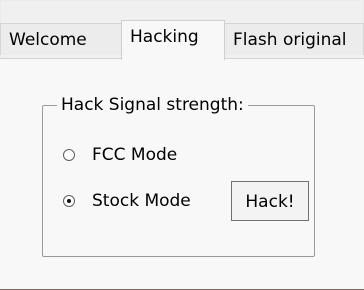  I want to click on stock-mode-radio, so click(69, 201).